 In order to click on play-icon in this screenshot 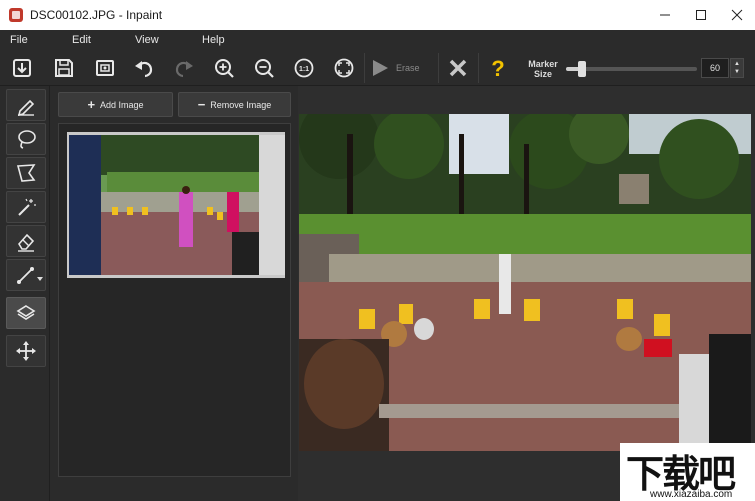, I will do `click(380, 68)`.